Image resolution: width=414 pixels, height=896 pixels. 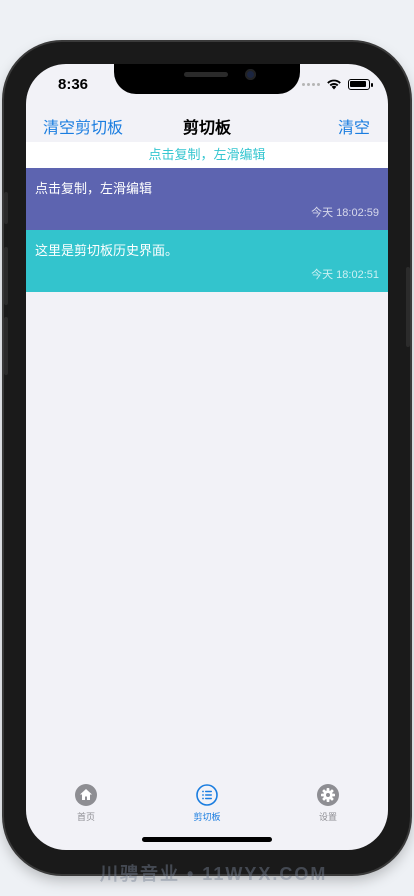 I want to click on tab-home: 首页, so click(x=86, y=803).